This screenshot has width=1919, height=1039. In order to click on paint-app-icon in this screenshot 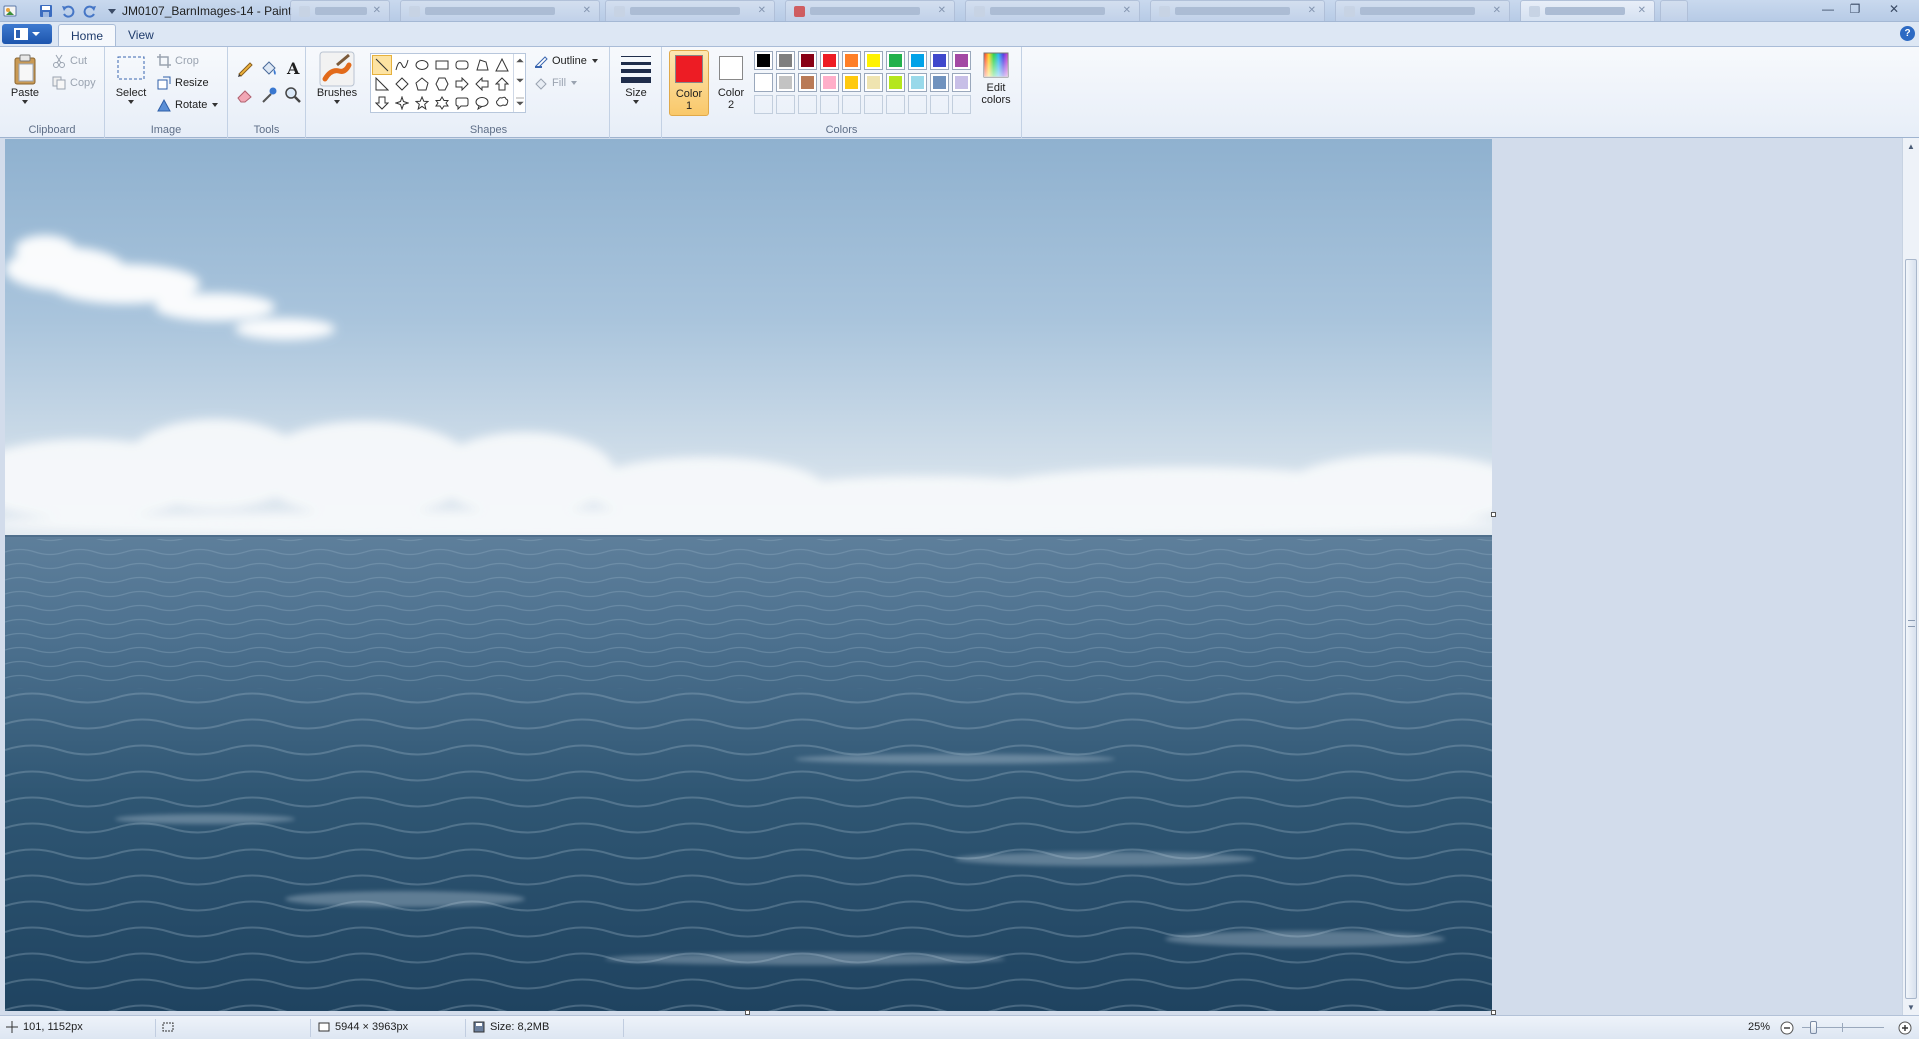, I will do `click(10, 11)`.